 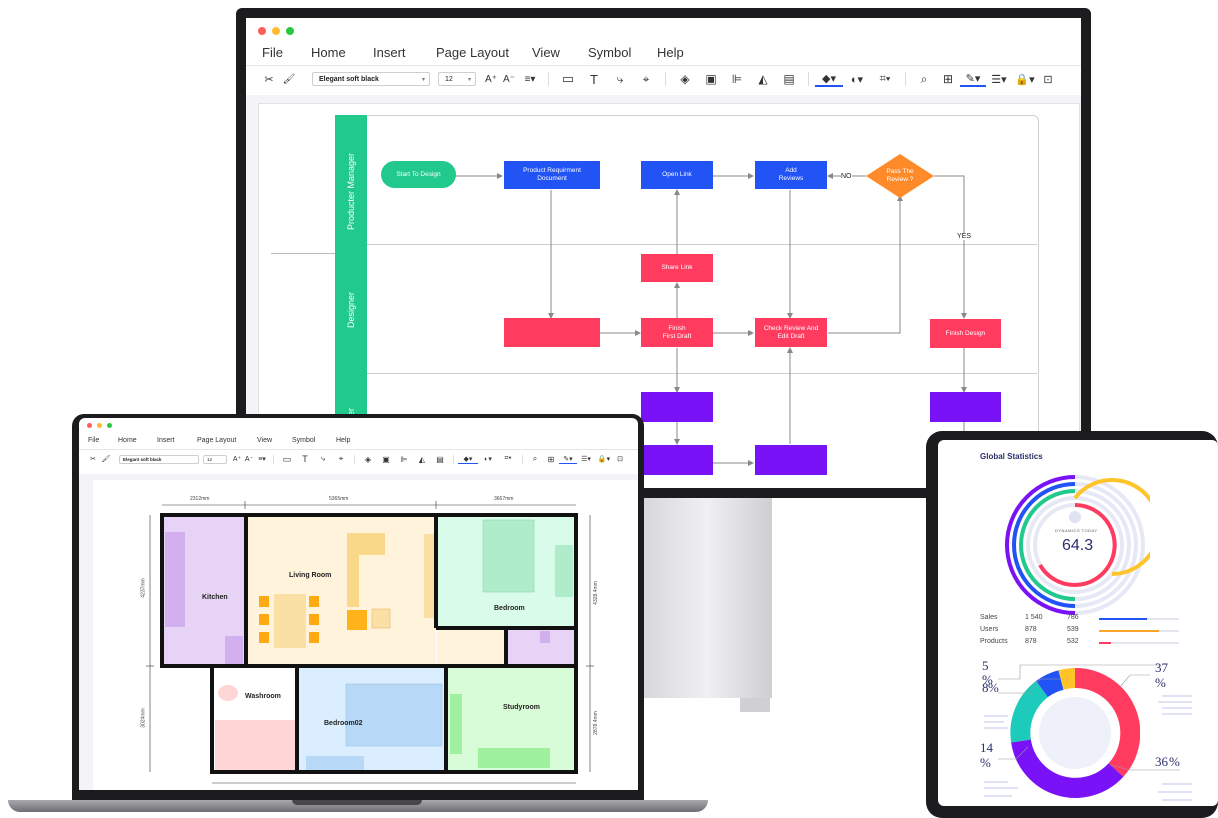 What do you see at coordinates (200, 499) in the screenshot?
I see `dimension-top-1: 2312mm` at bounding box center [200, 499].